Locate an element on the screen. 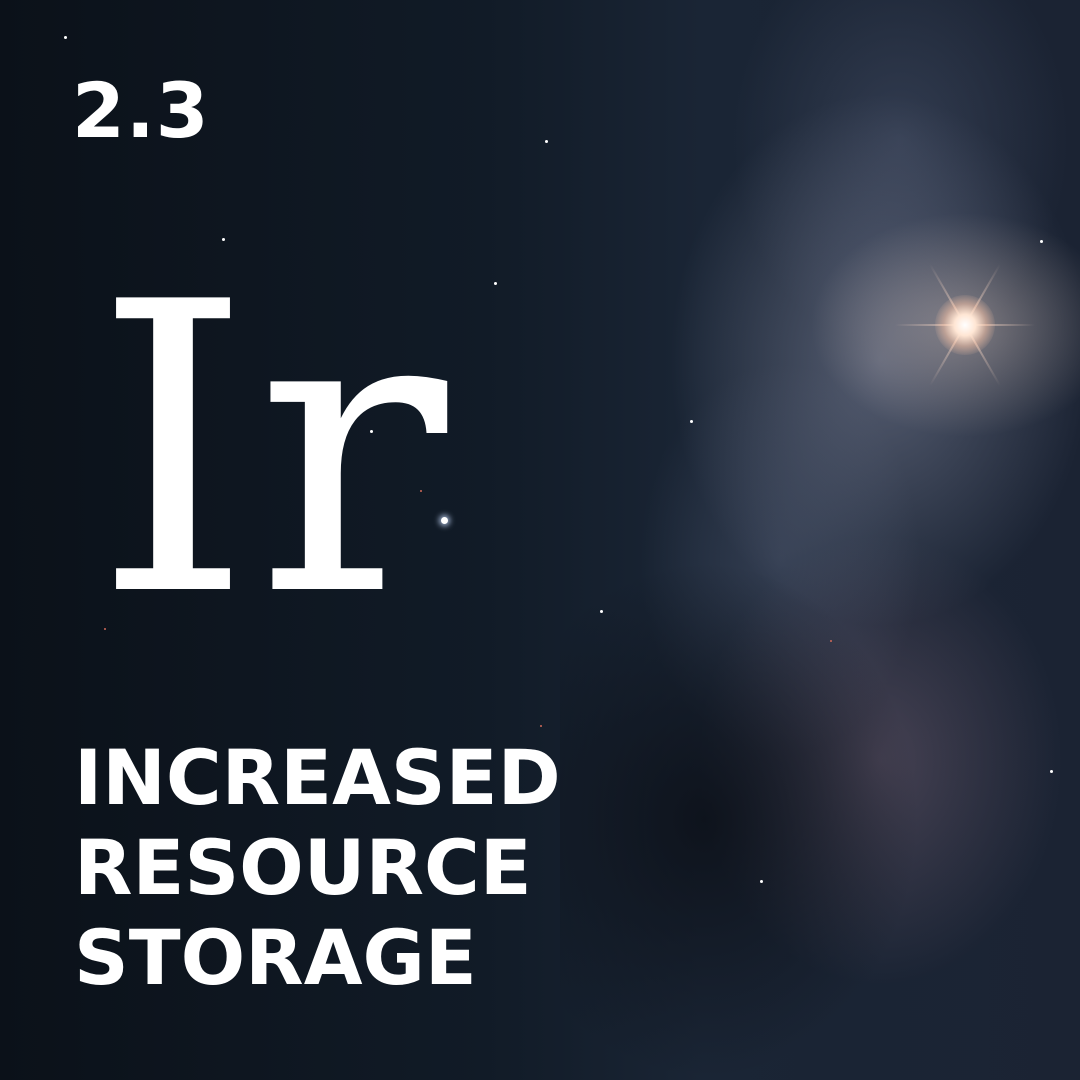 The width and height of the screenshot is (1080, 1080). headline-line: STORAGE is located at coordinates (275, 957).